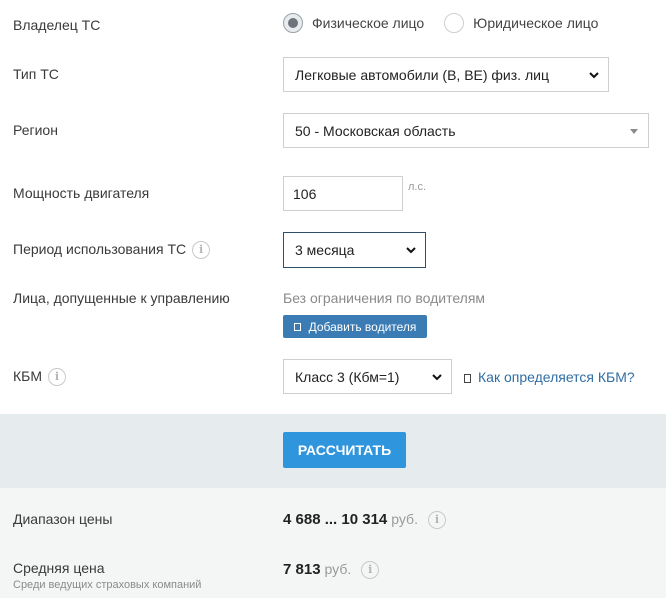 The image size is (666, 598). What do you see at coordinates (368, 23) in the screenshot?
I see `radio-individual-label: Физическое лицо` at bounding box center [368, 23].